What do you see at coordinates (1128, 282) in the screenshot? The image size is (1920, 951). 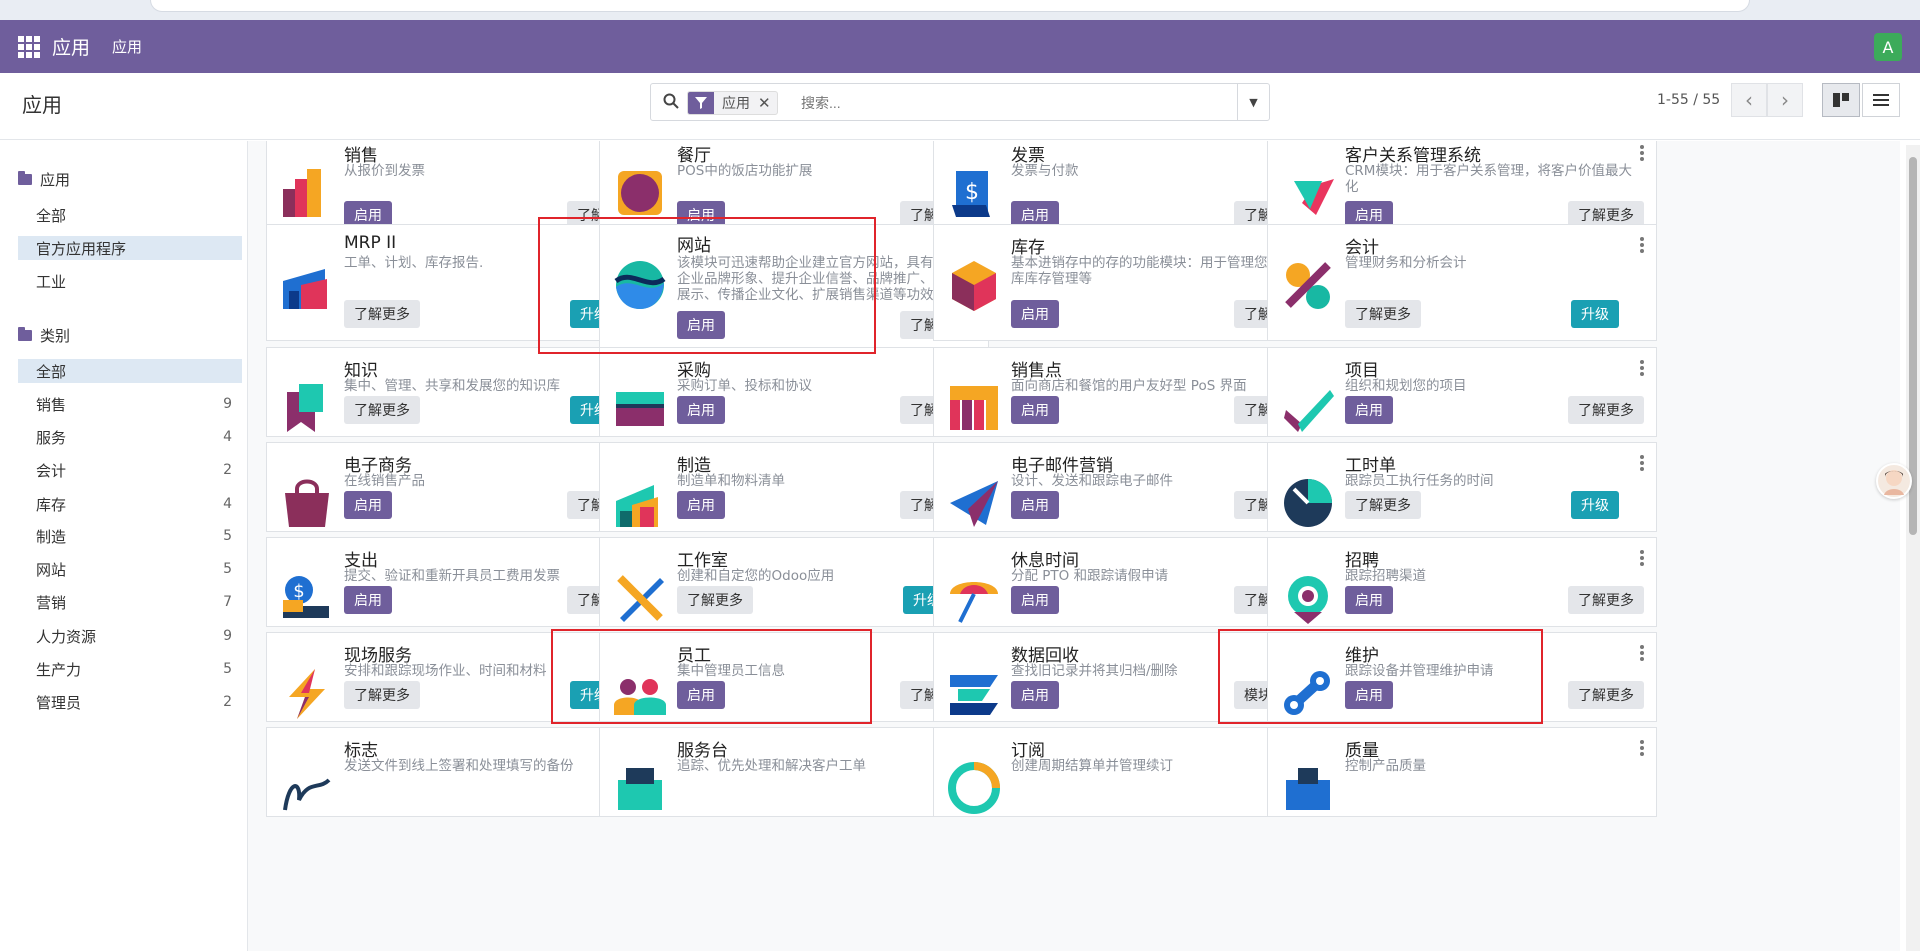 I see `app-card: 库存基本进销存中的存的功能模块：用于管理您的仓库库存管理等启用了解更多` at bounding box center [1128, 282].